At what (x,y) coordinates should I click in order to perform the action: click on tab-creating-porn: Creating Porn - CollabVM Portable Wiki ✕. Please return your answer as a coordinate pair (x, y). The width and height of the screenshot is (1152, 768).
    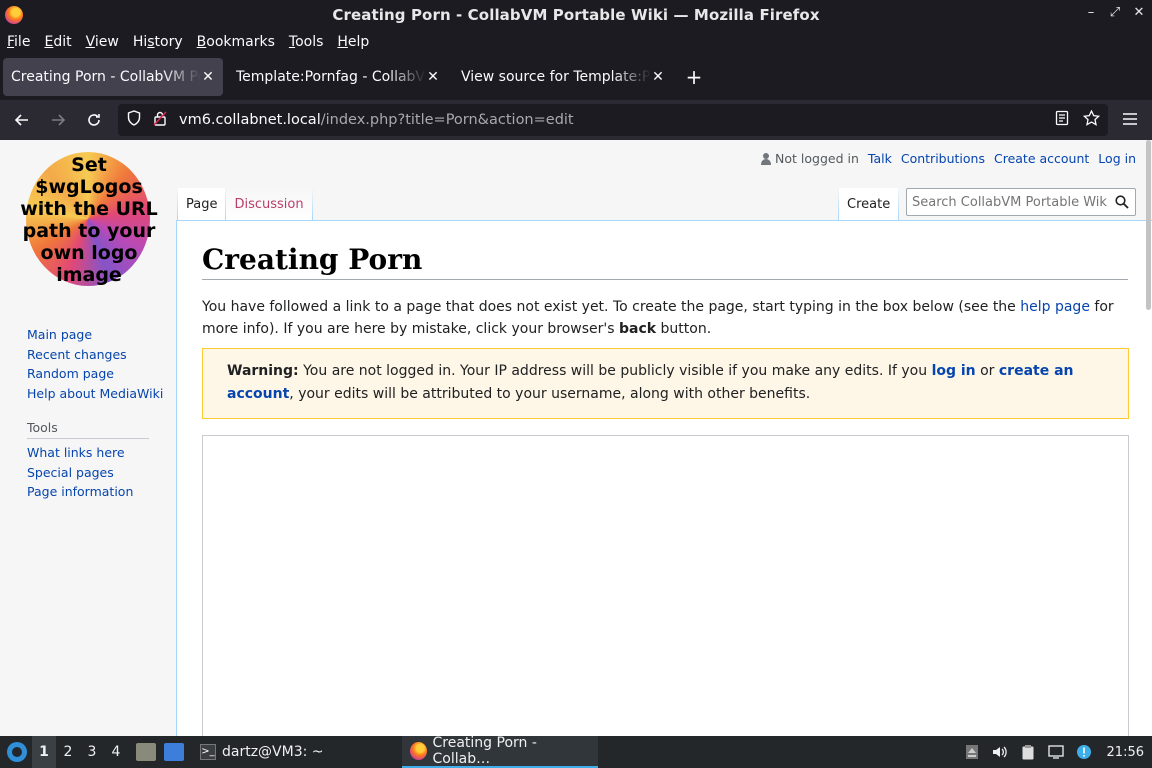
    Looking at the image, I should click on (113, 77).